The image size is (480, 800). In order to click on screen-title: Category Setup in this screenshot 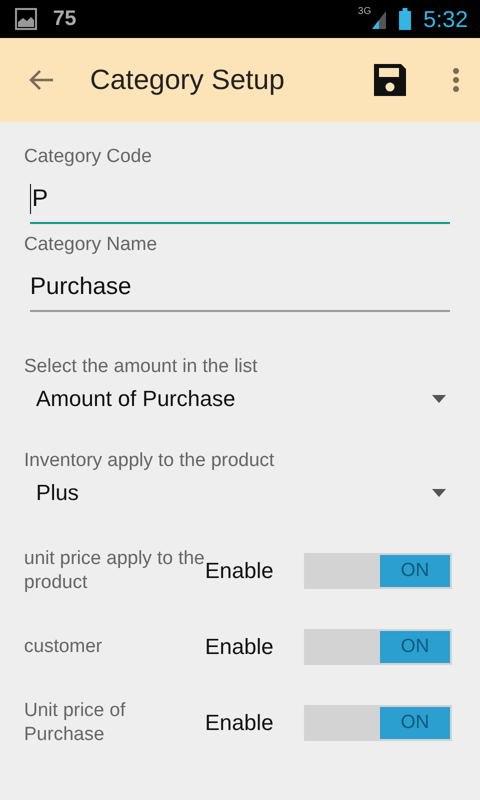, I will do `click(188, 80)`.